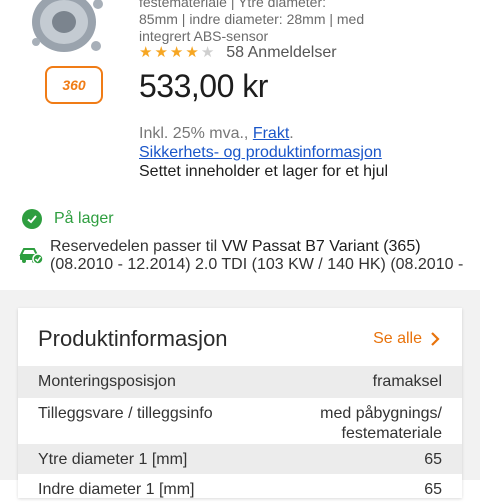  I want to click on view-360-button: 360, so click(74, 85).